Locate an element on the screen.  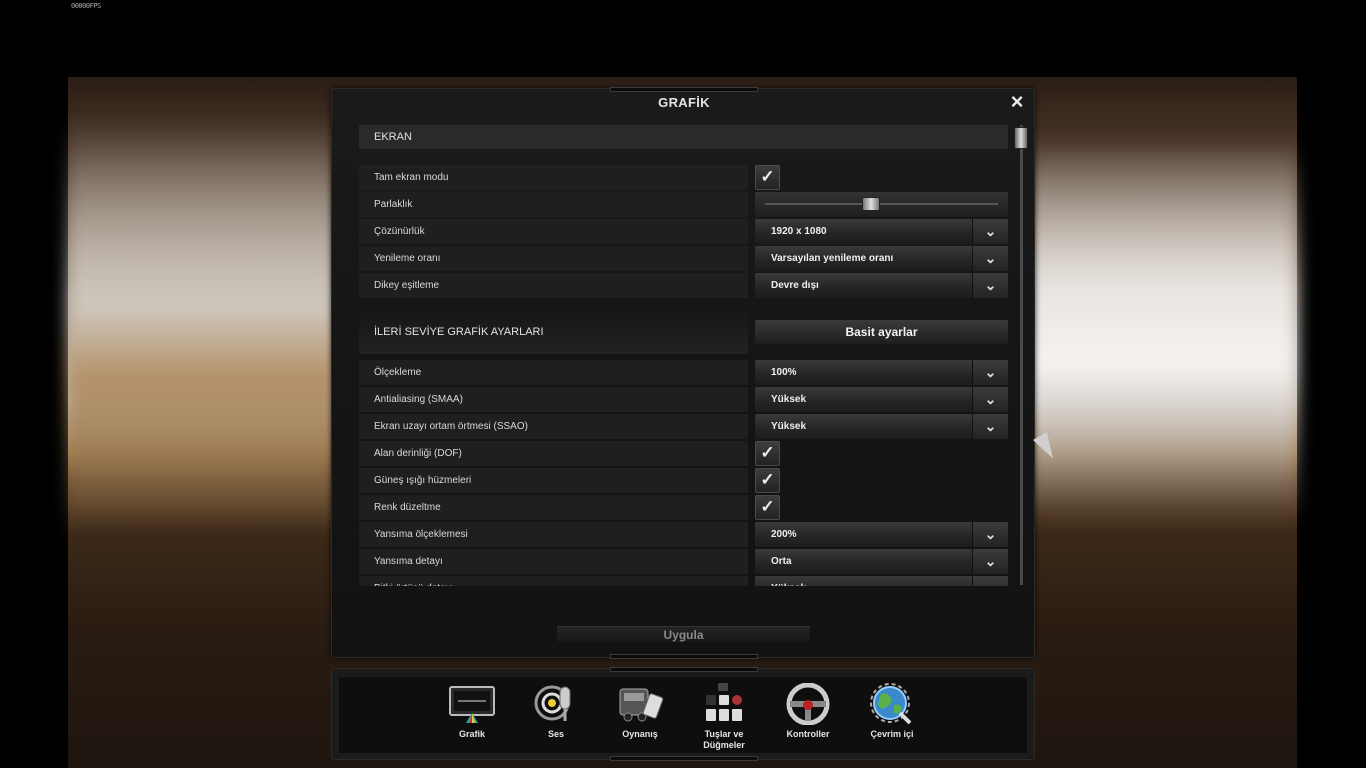
microphone-icon is located at coordinates (556, 704).